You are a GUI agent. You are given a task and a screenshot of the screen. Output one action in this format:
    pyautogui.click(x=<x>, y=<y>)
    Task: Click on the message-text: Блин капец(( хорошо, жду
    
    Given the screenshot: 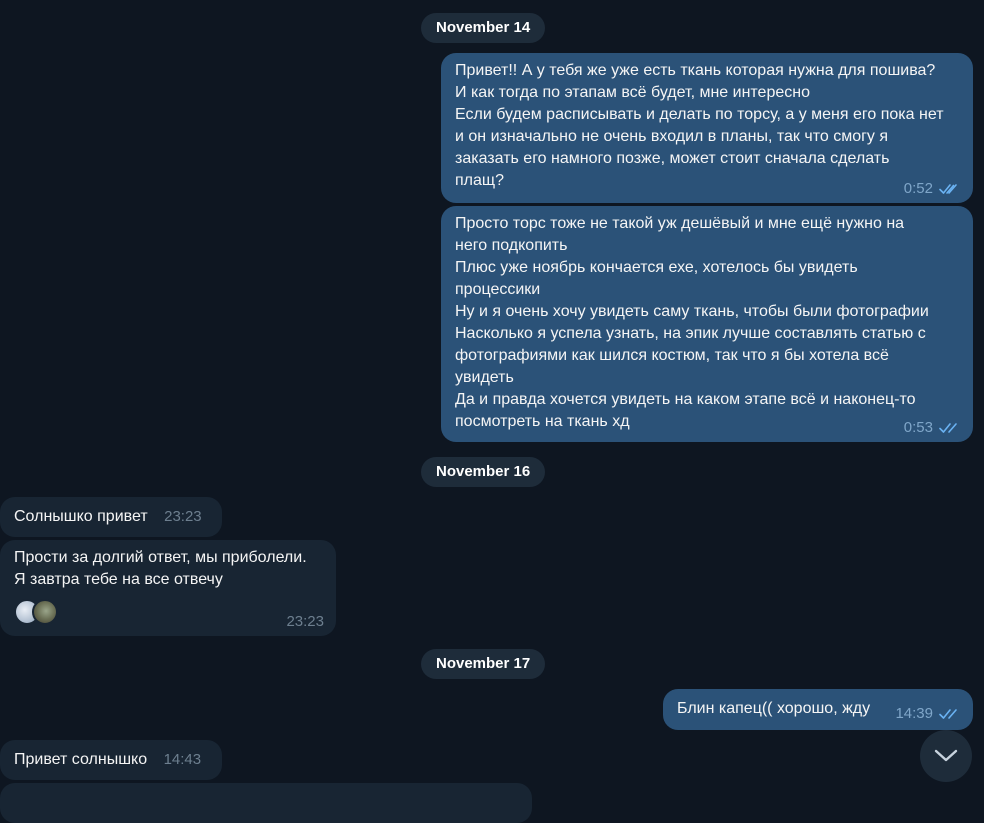 What is the action you would take?
    pyautogui.click(x=774, y=708)
    